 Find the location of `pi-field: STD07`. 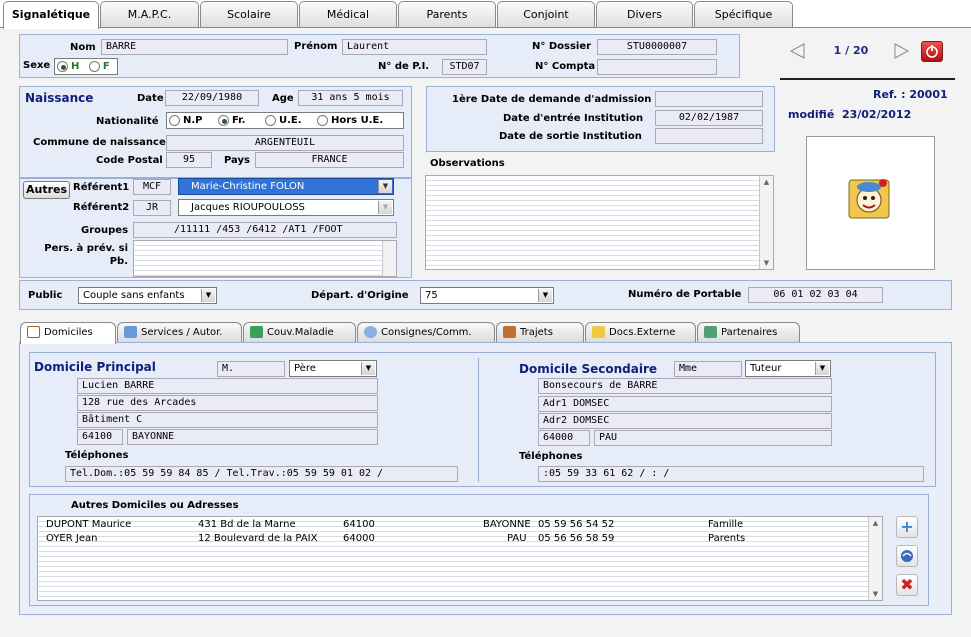

pi-field: STD07 is located at coordinates (464, 67).